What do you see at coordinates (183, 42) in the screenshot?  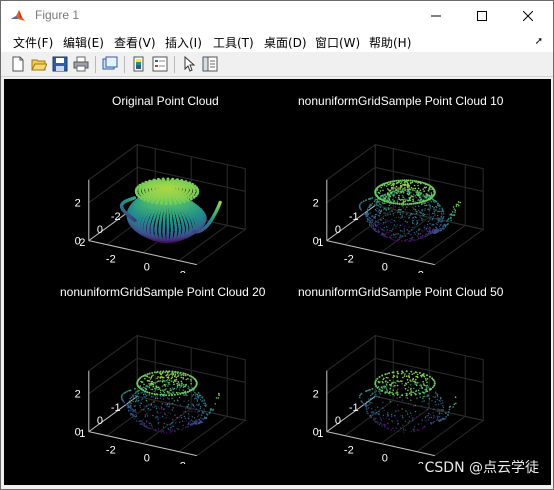 I see `menu-insert: 插入(I)` at bounding box center [183, 42].